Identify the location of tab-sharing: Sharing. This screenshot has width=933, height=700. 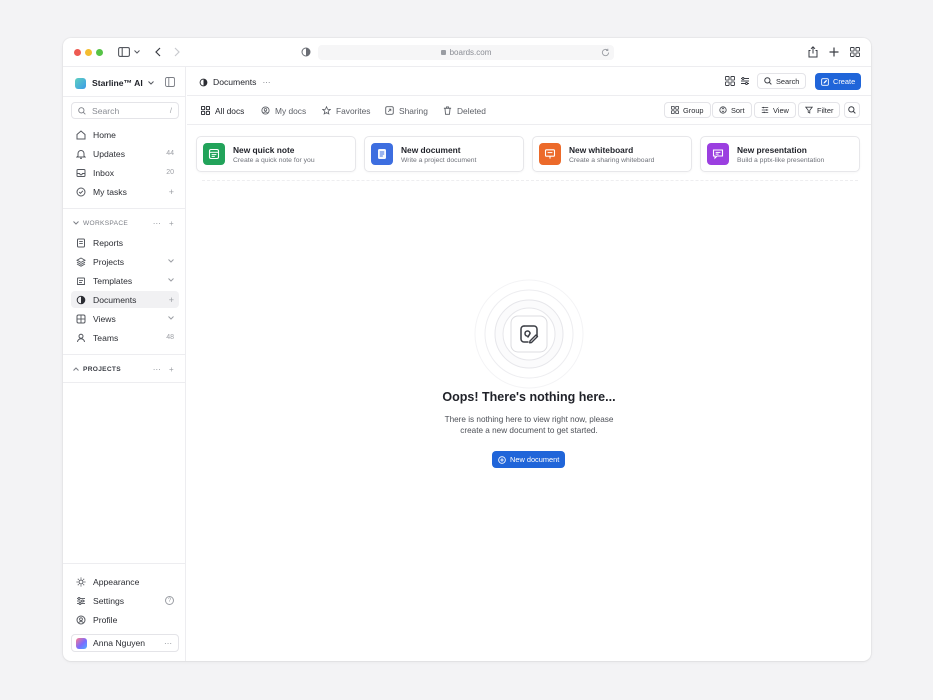
(406, 110).